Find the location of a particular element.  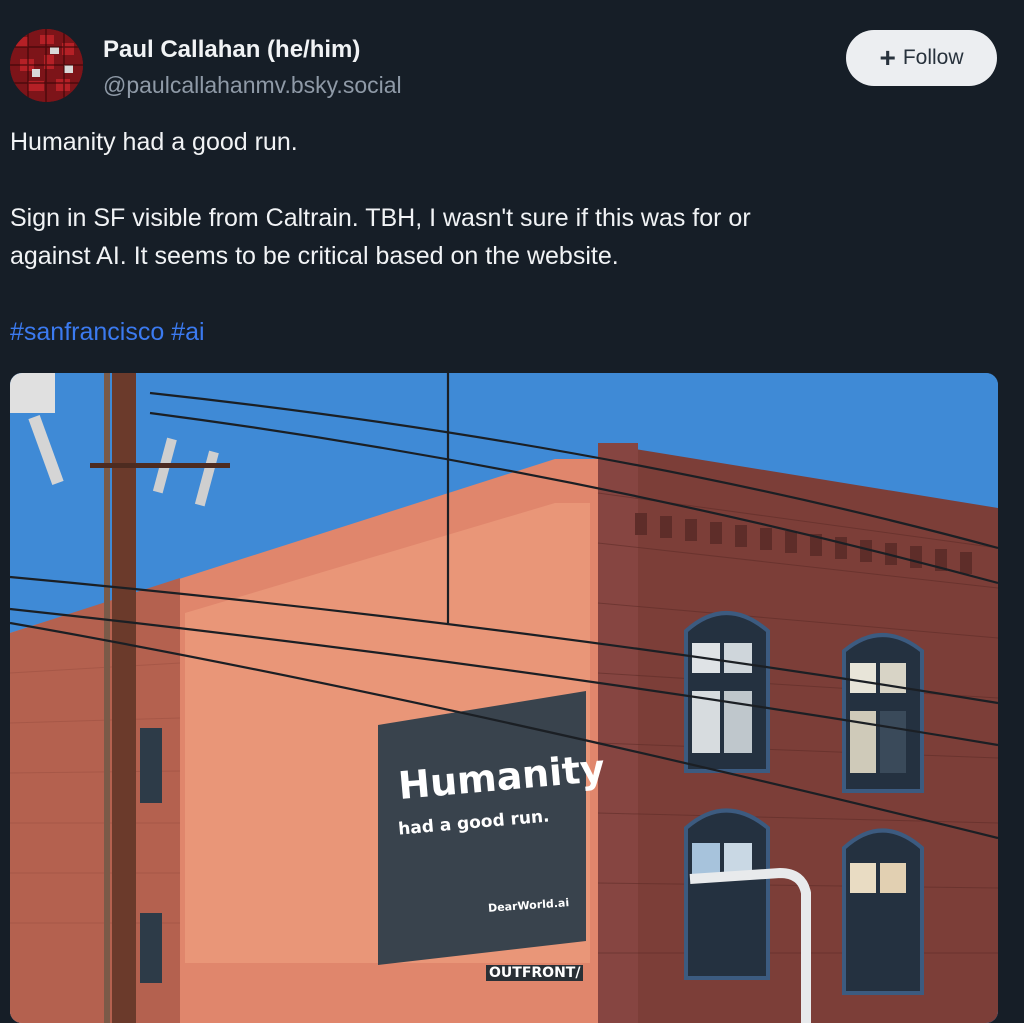

utility-pole is located at coordinates (124, 698).